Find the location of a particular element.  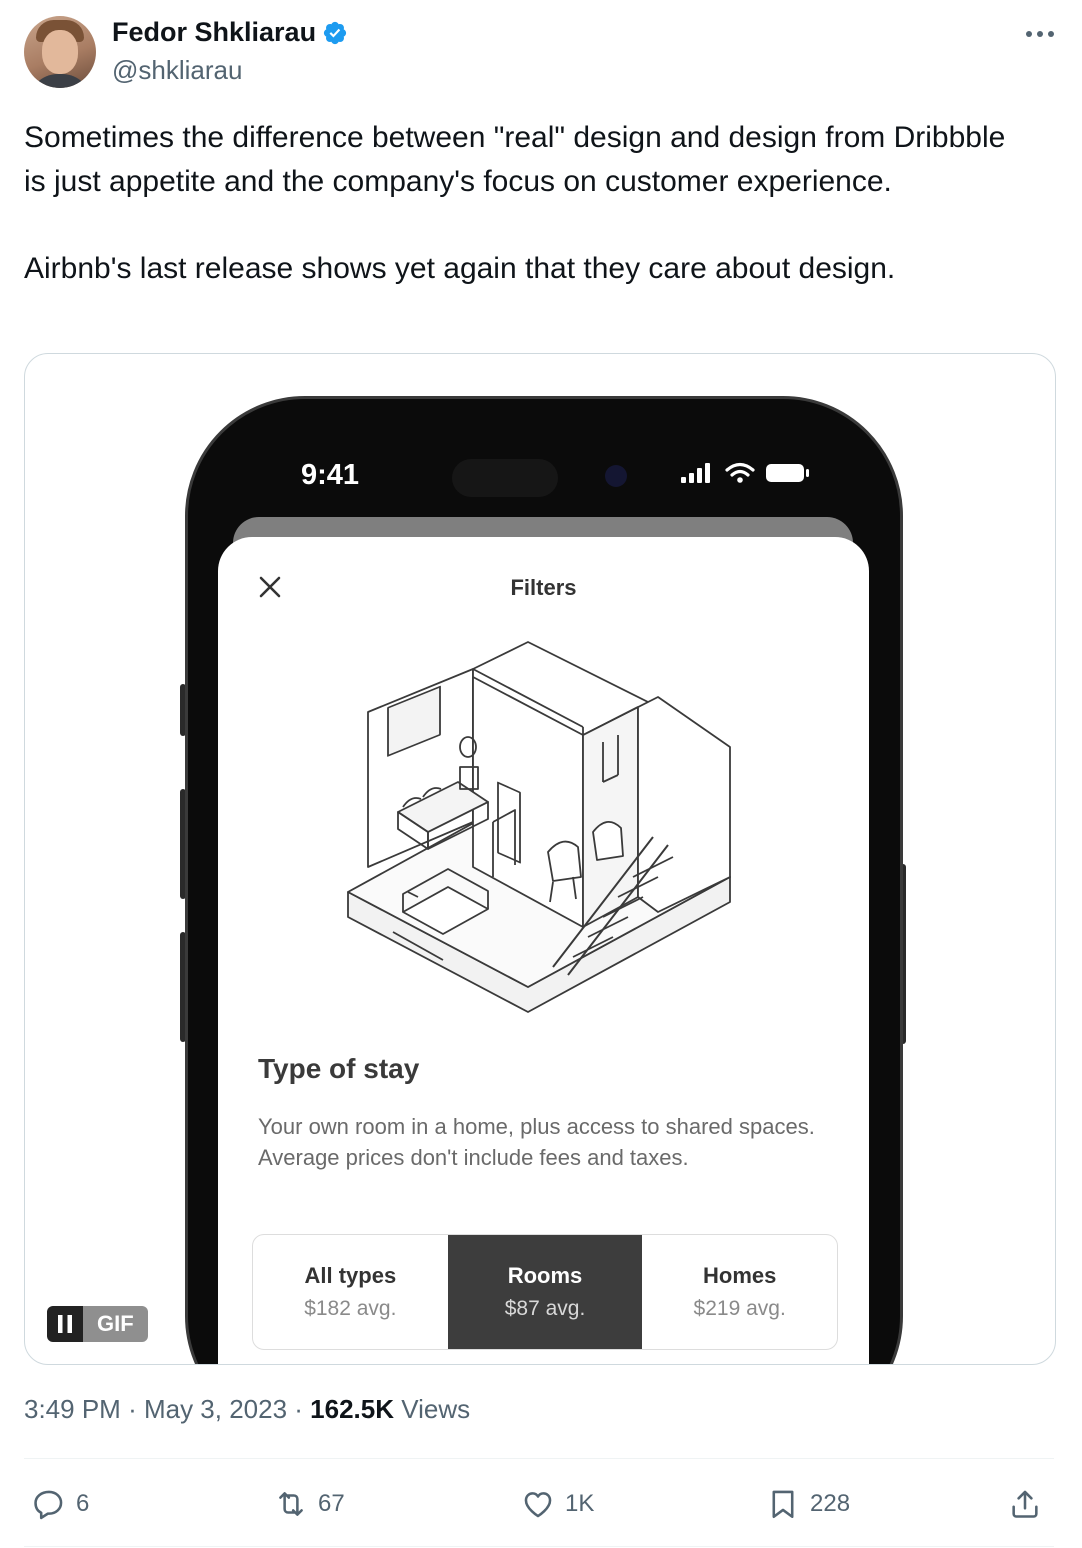

repost-icon is located at coordinates (291, 1504).